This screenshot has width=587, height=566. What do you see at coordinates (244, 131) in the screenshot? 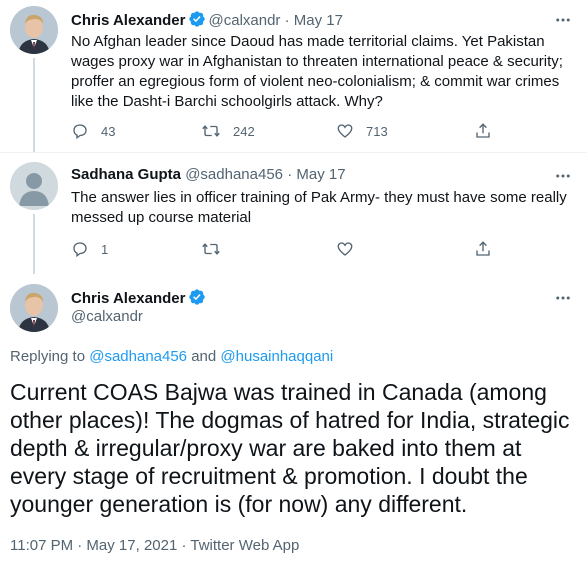
I see `retweet-count: 242` at bounding box center [244, 131].